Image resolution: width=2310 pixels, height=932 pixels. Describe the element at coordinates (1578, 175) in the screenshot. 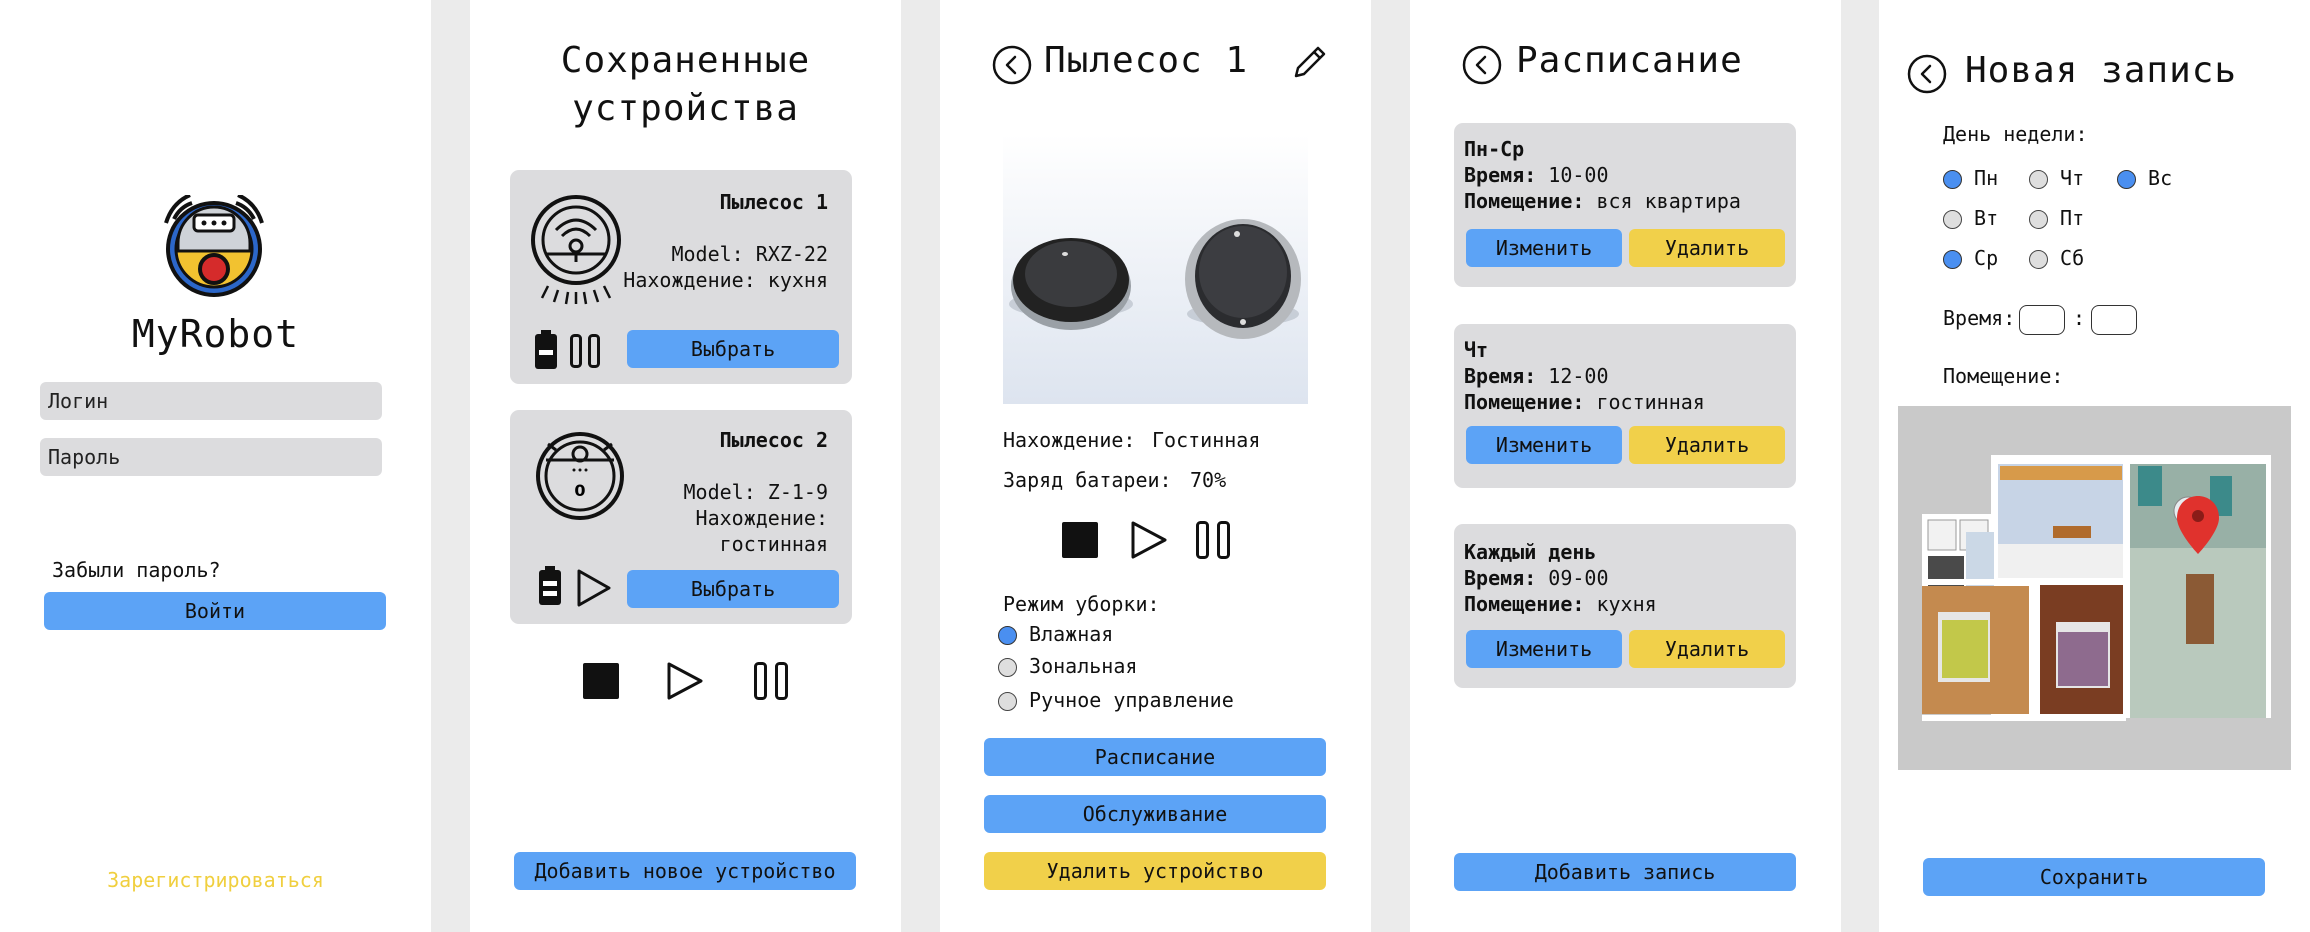

I see `entry-time: 10-00` at that location.